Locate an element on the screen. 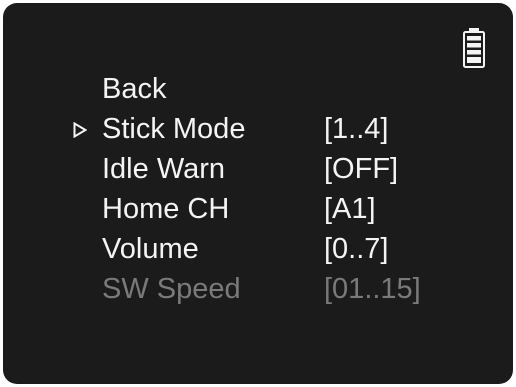  menu-item-value: [OFF] is located at coordinates (361, 169).